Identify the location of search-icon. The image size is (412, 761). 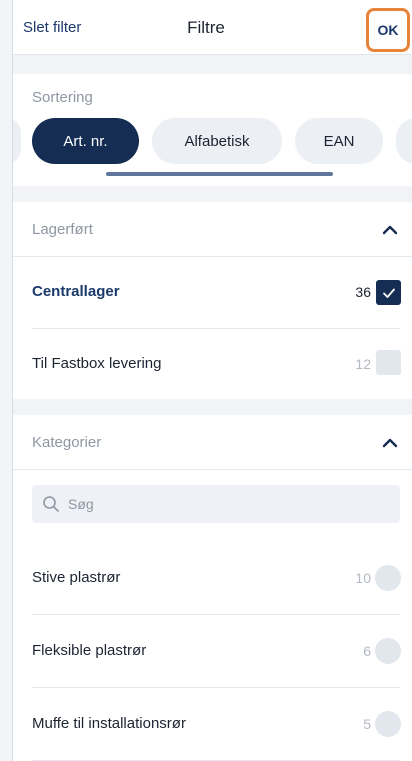
(51, 504).